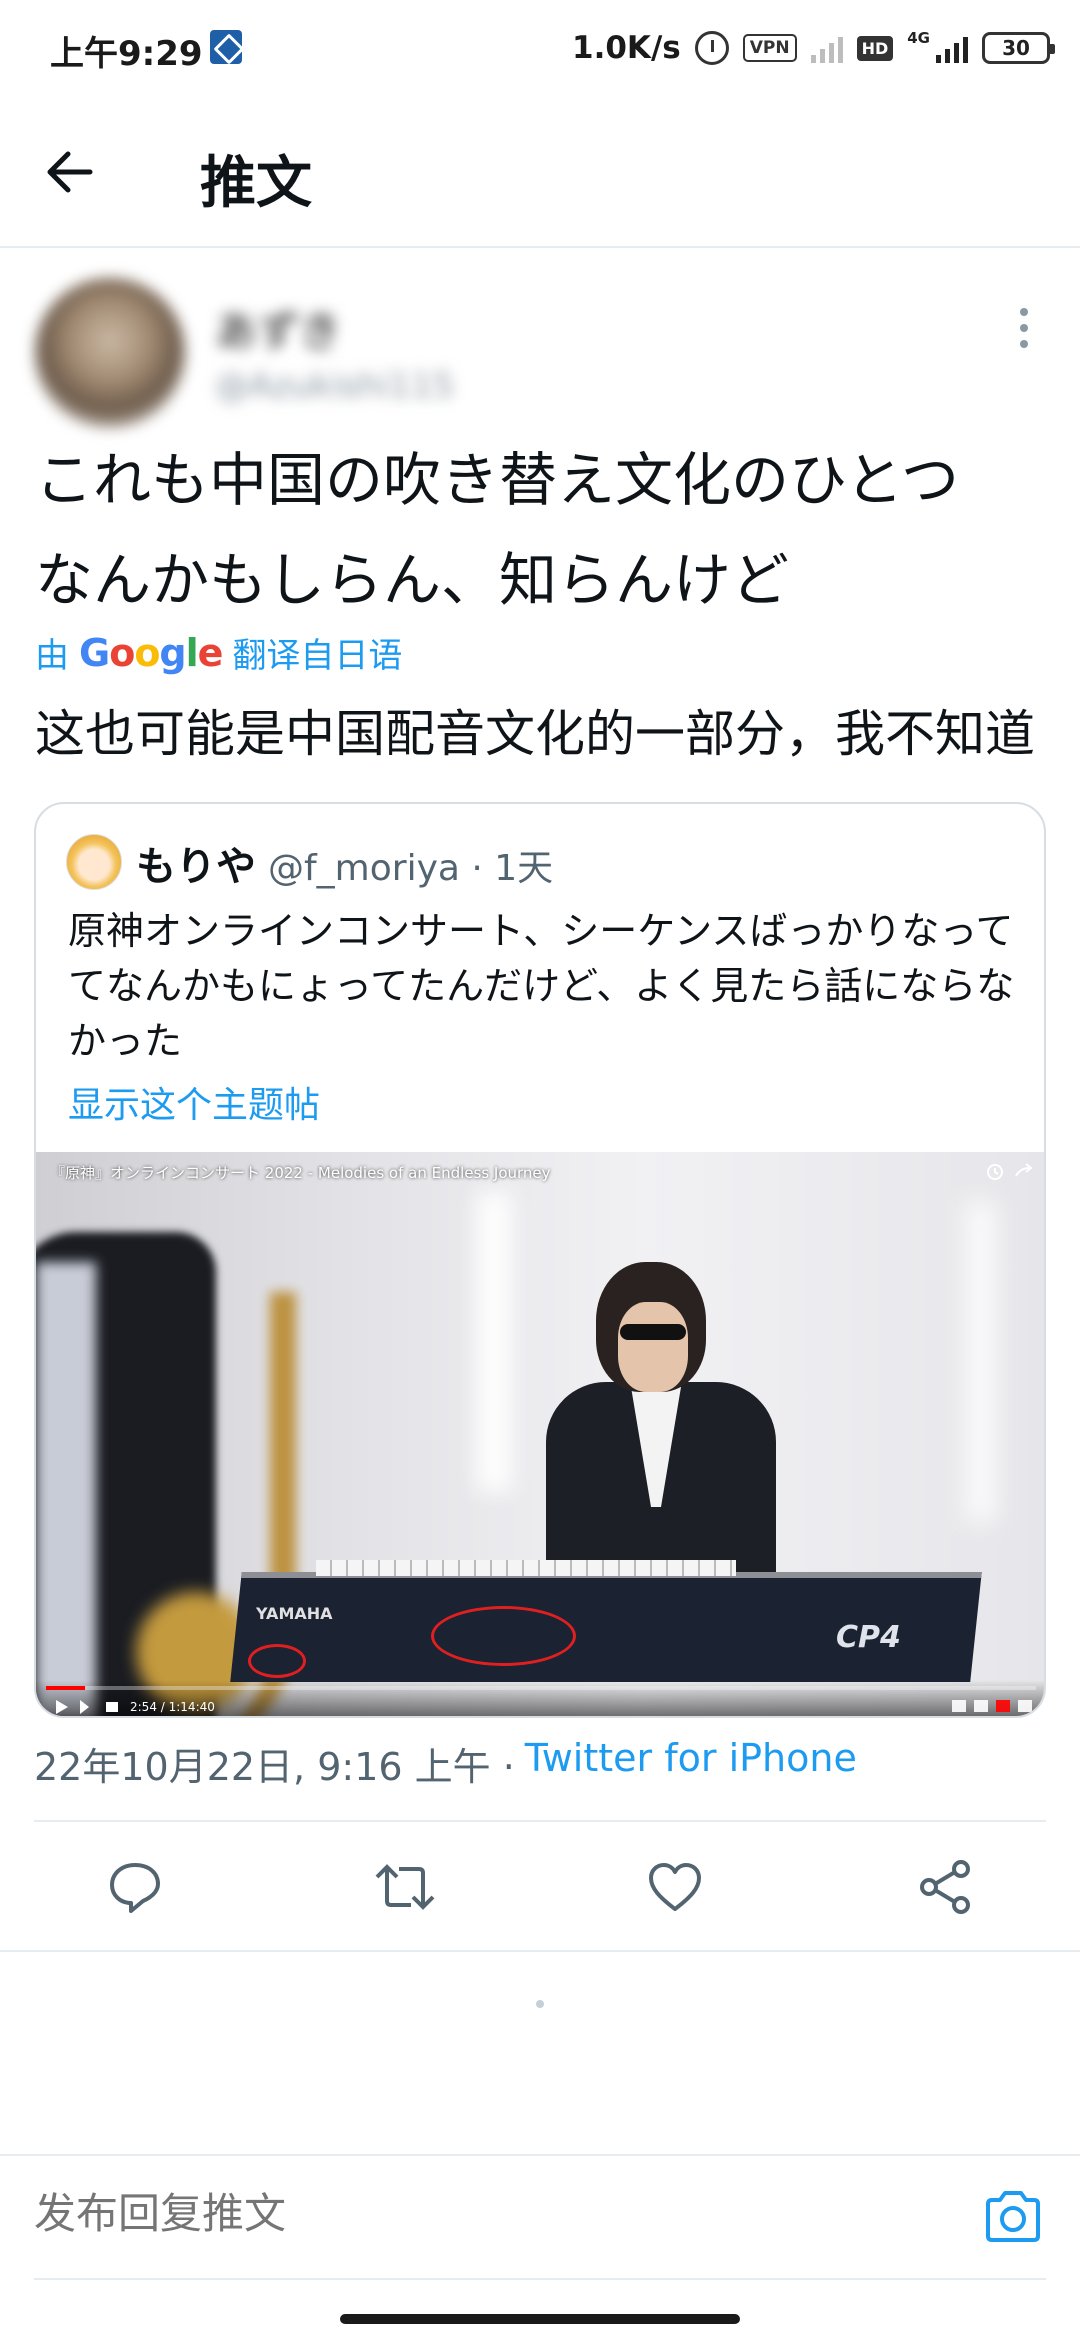 This screenshot has width=1080, height=2340. Describe the element at coordinates (868, 1637) in the screenshot. I see `keyboard-model-label: CP4` at that location.